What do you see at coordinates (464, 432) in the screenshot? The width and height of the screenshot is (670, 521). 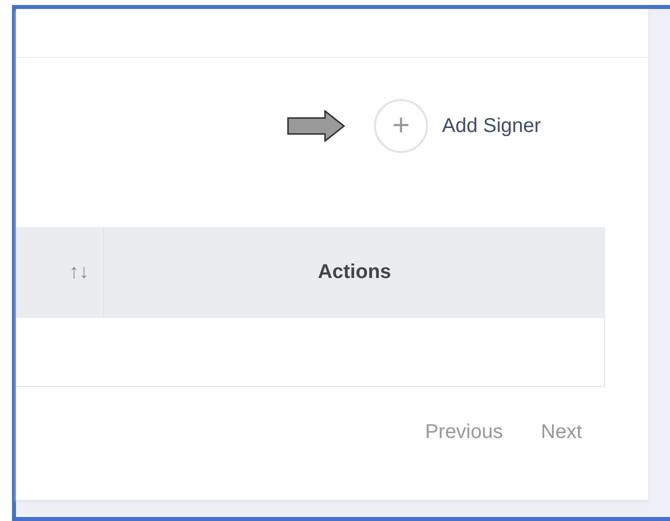 I see `page-button: Previous` at bounding box center [464, 432].